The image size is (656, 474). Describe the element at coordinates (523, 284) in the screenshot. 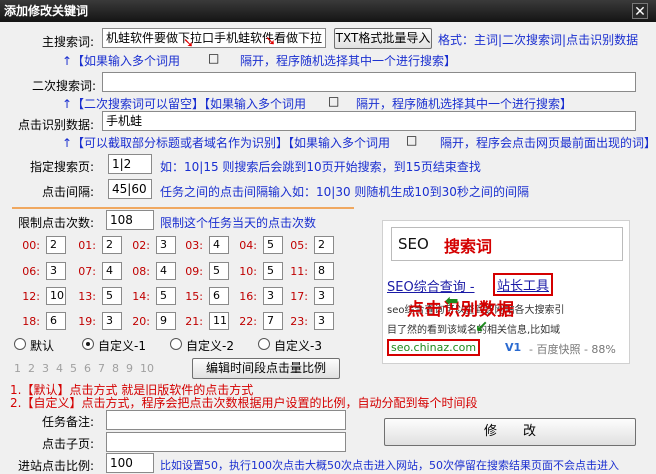

I see `preview-title-highlight: 站长工具` at that location.